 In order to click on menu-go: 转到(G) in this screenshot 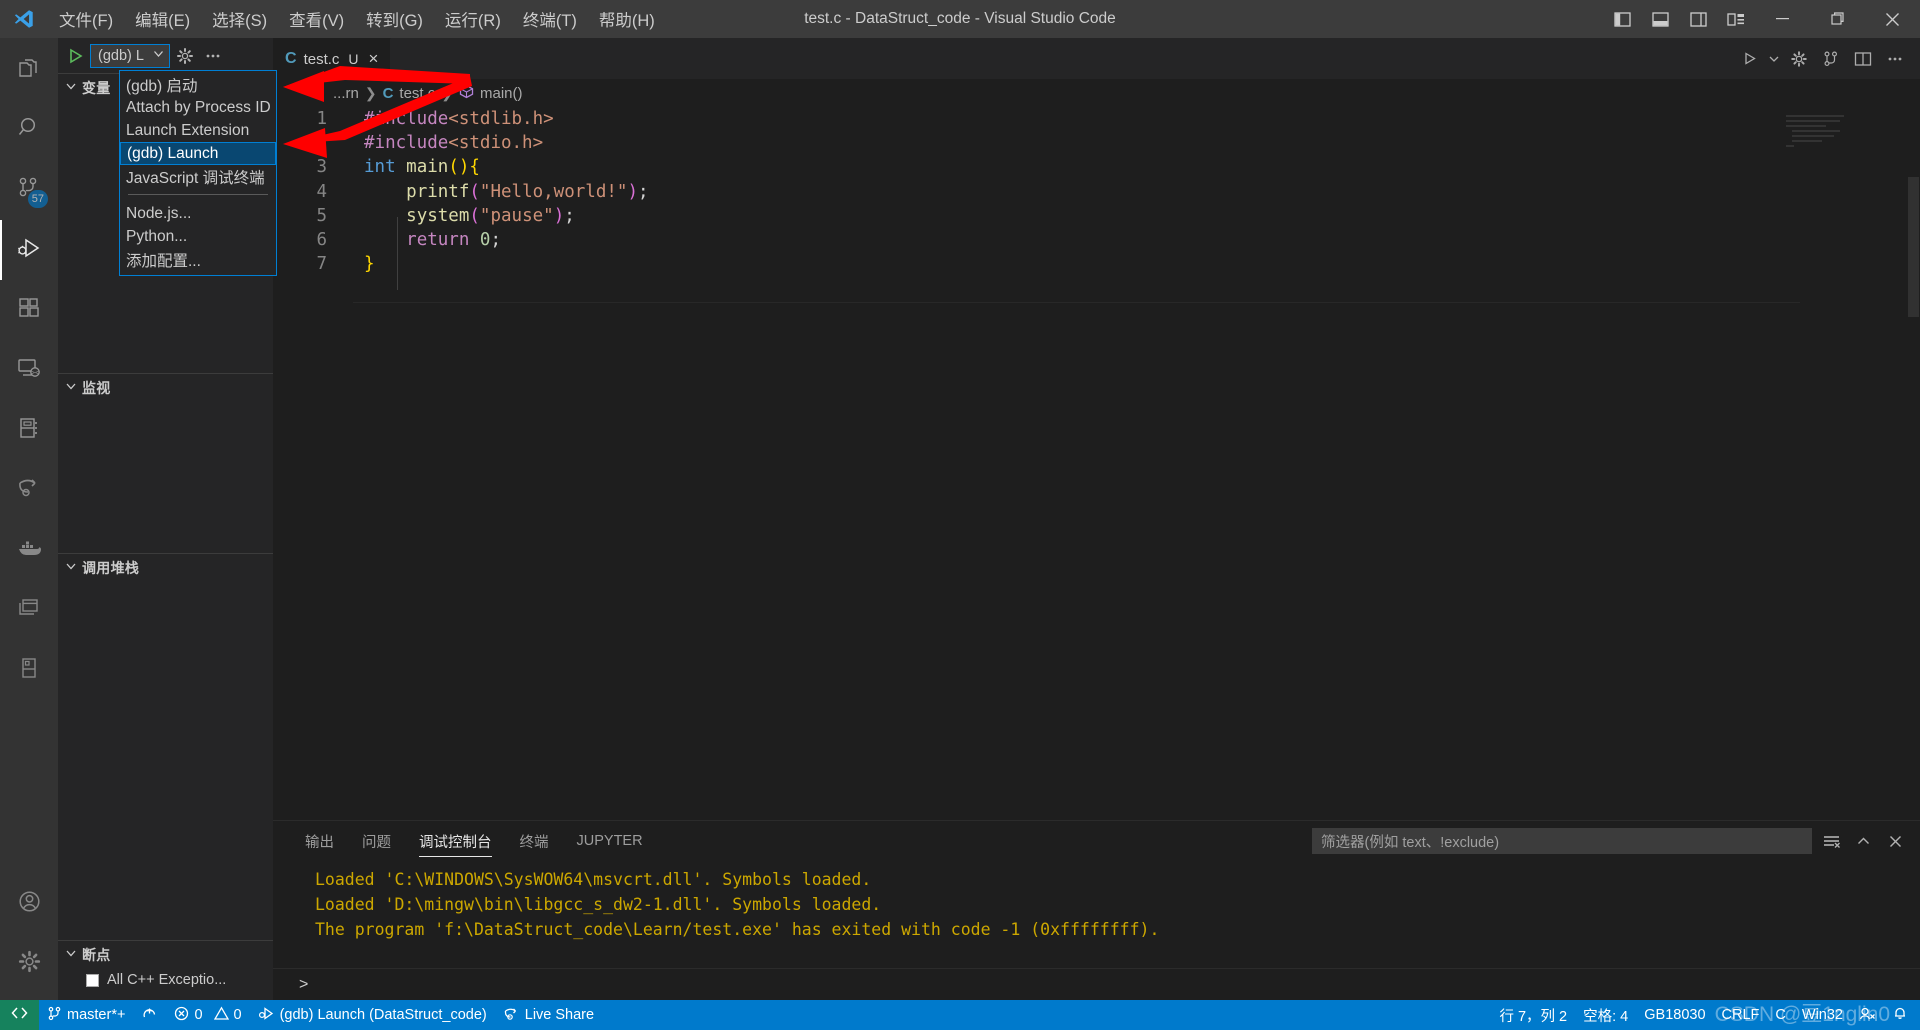, I will do `click(394, 19)`.